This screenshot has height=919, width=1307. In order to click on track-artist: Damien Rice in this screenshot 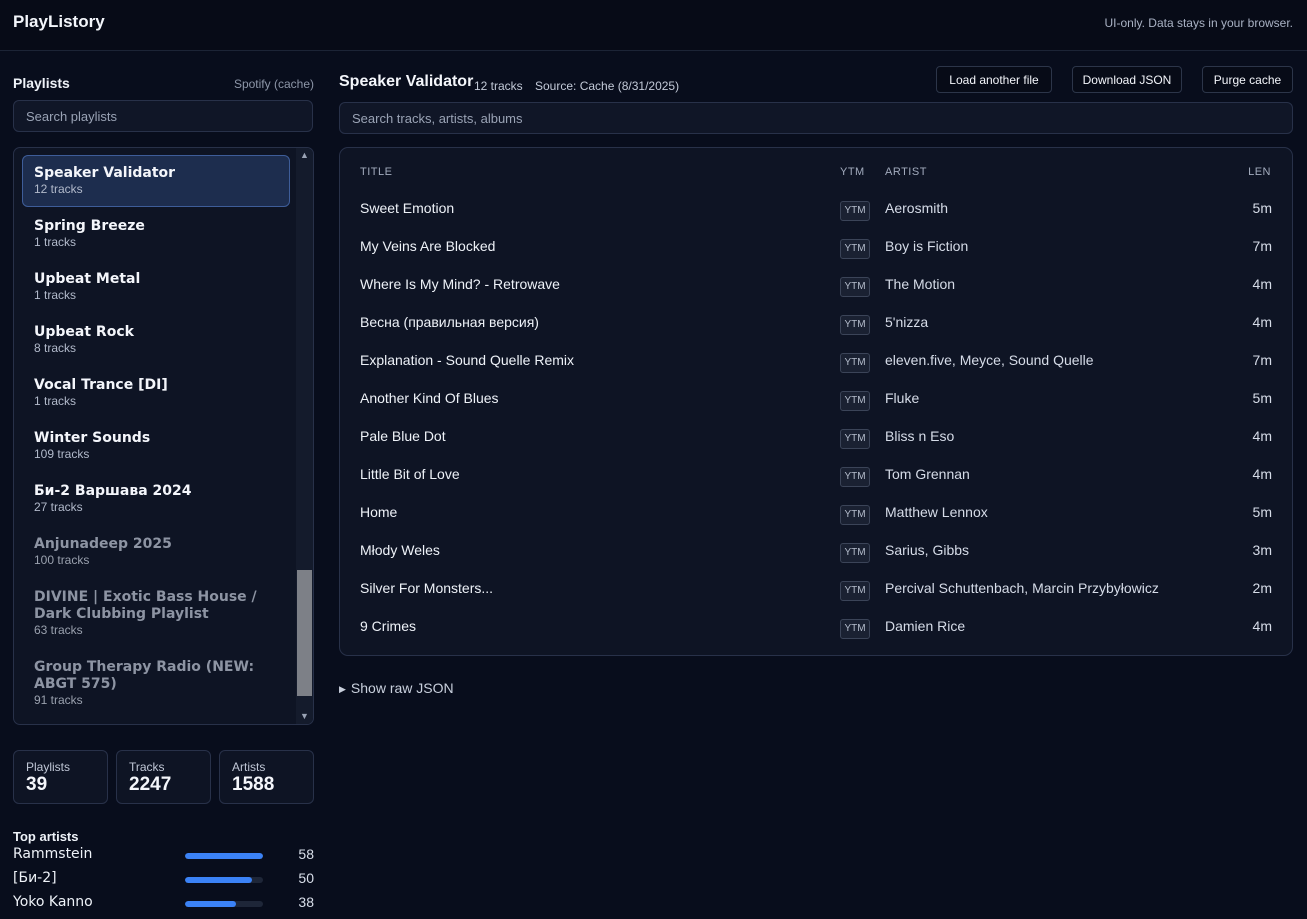, I will do `click(925, 626)`.